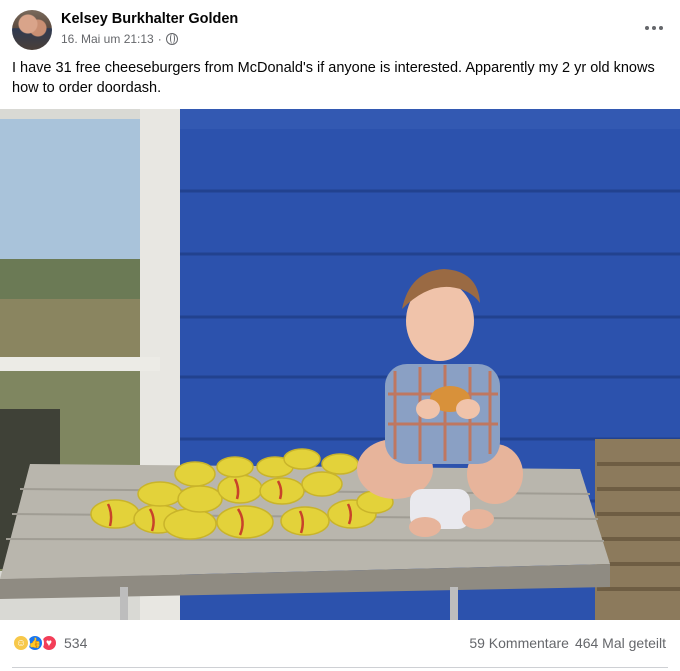  What do you see at coordinates (49, 643) in the screenshot?
I see `reactions-summary: ☺ 👍 ♥ 534` at bounding box center [49, 643].